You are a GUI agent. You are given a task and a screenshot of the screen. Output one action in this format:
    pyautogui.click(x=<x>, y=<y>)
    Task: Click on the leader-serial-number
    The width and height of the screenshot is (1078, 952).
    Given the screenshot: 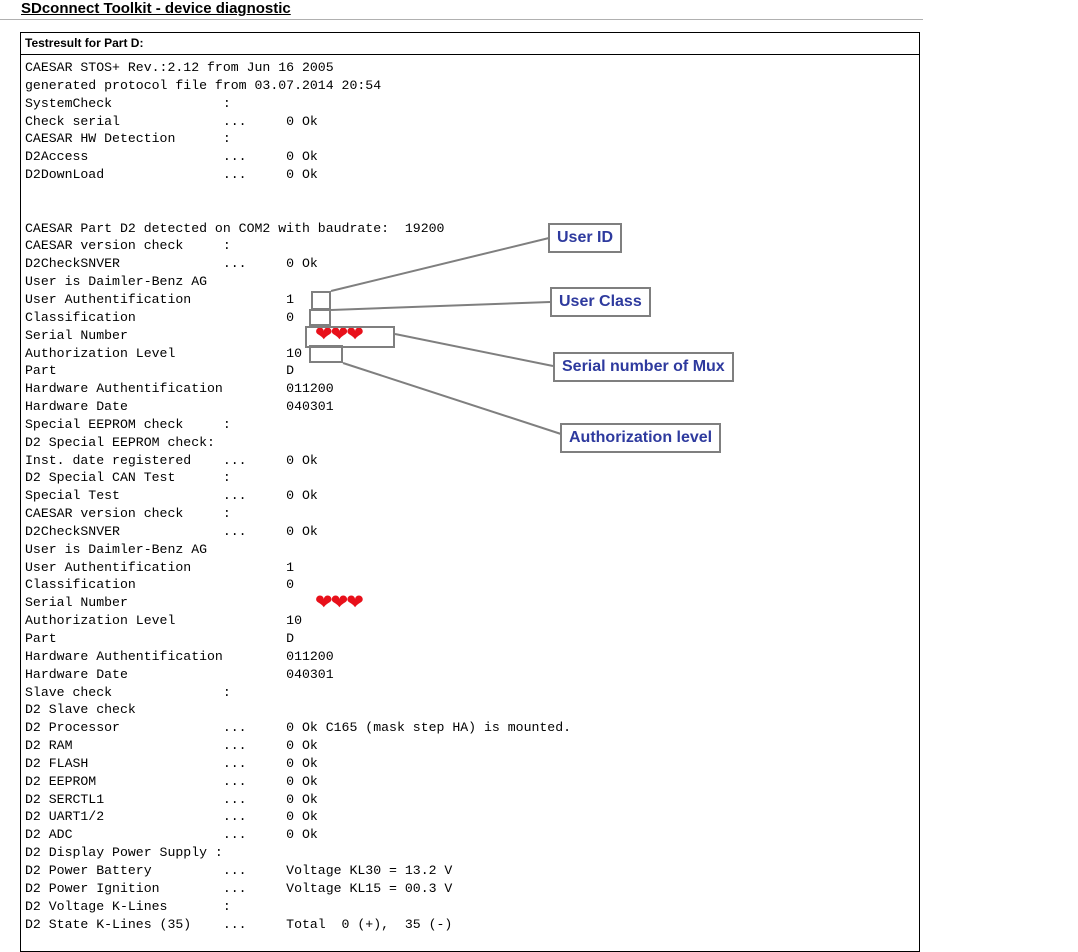 What is the action you would take?
    pyautogui.click(x=474, y=350)
    